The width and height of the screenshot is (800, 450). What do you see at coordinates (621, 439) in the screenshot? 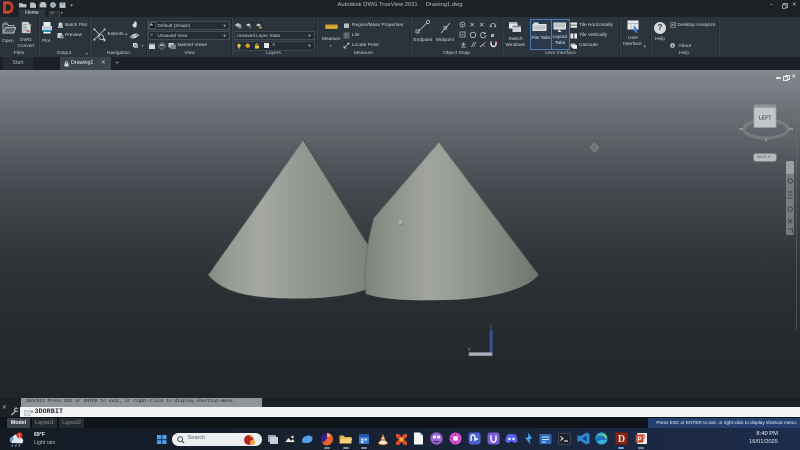
I see `svg-text: D` at bounding box center [621, 439].